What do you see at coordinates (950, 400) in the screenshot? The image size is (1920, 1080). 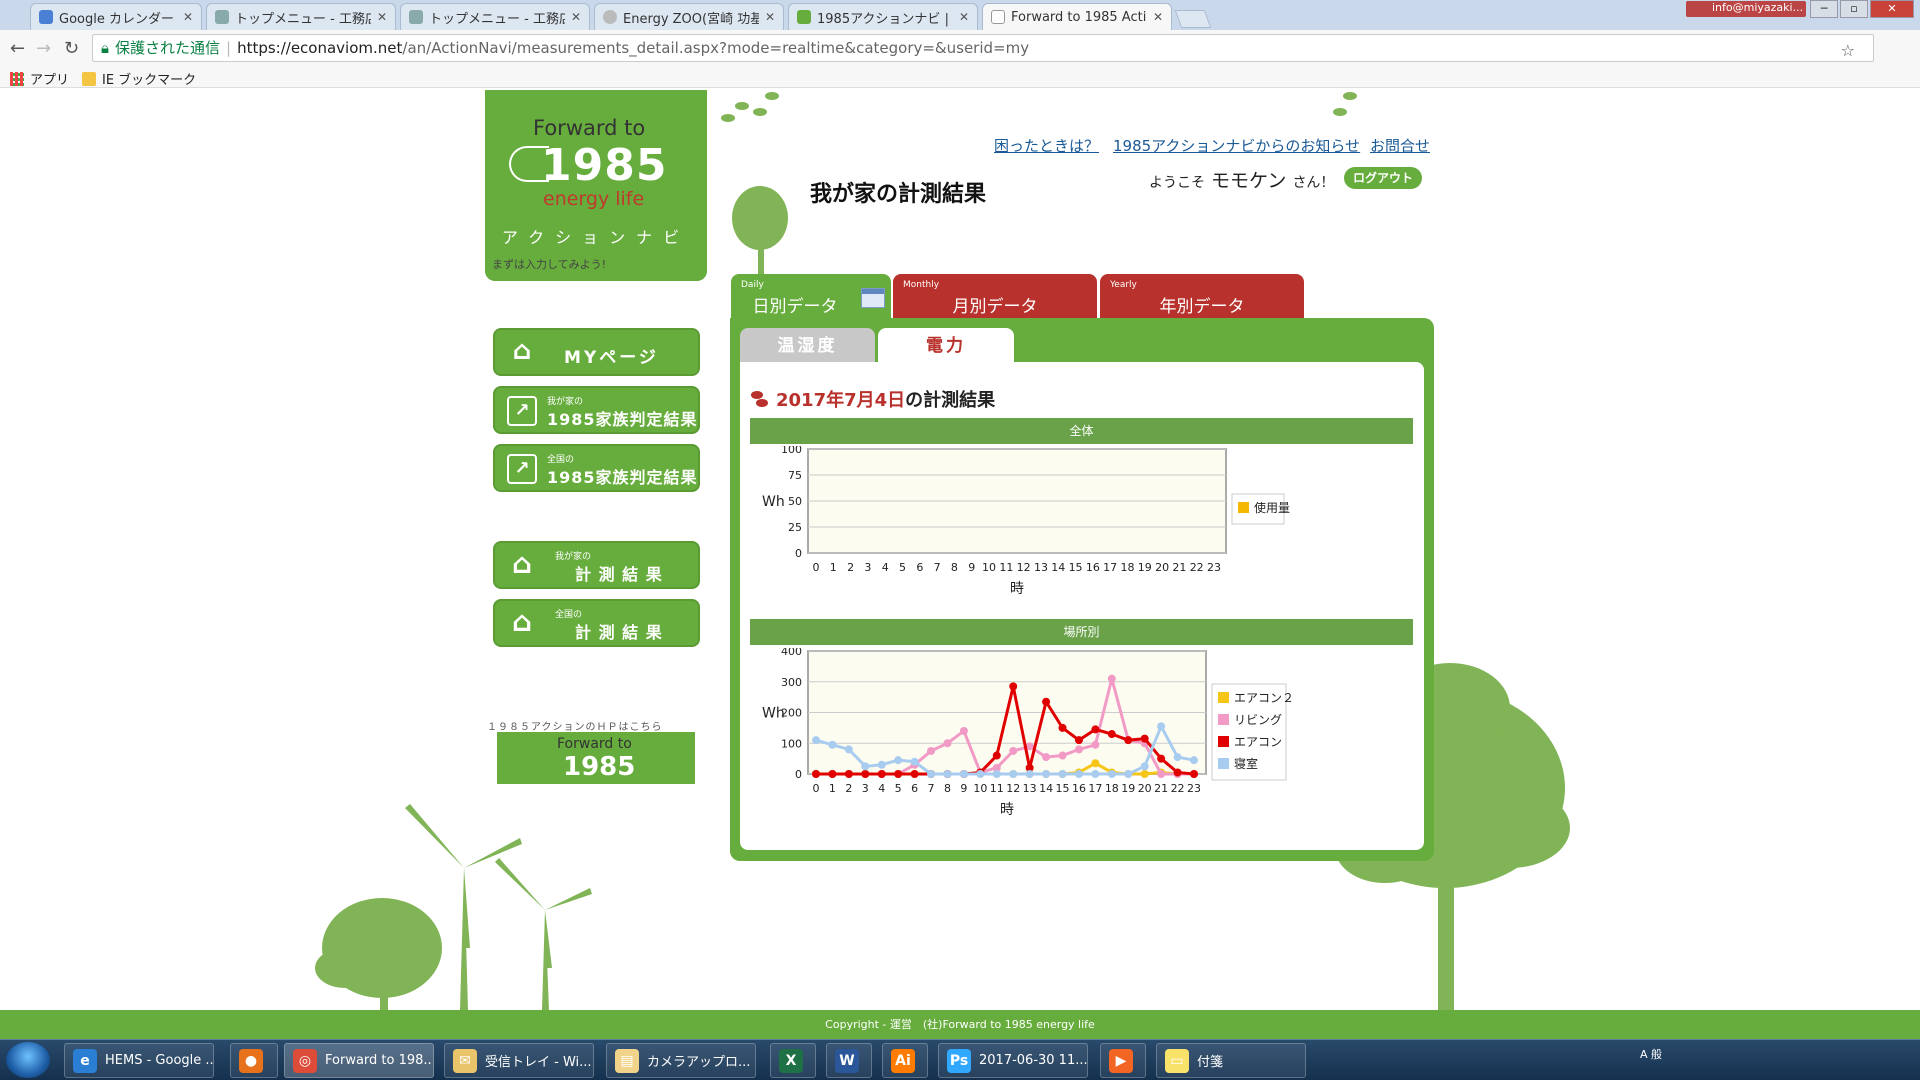 I see `date-heading-suffix: の計測結果` at bounding box center [950, 400].